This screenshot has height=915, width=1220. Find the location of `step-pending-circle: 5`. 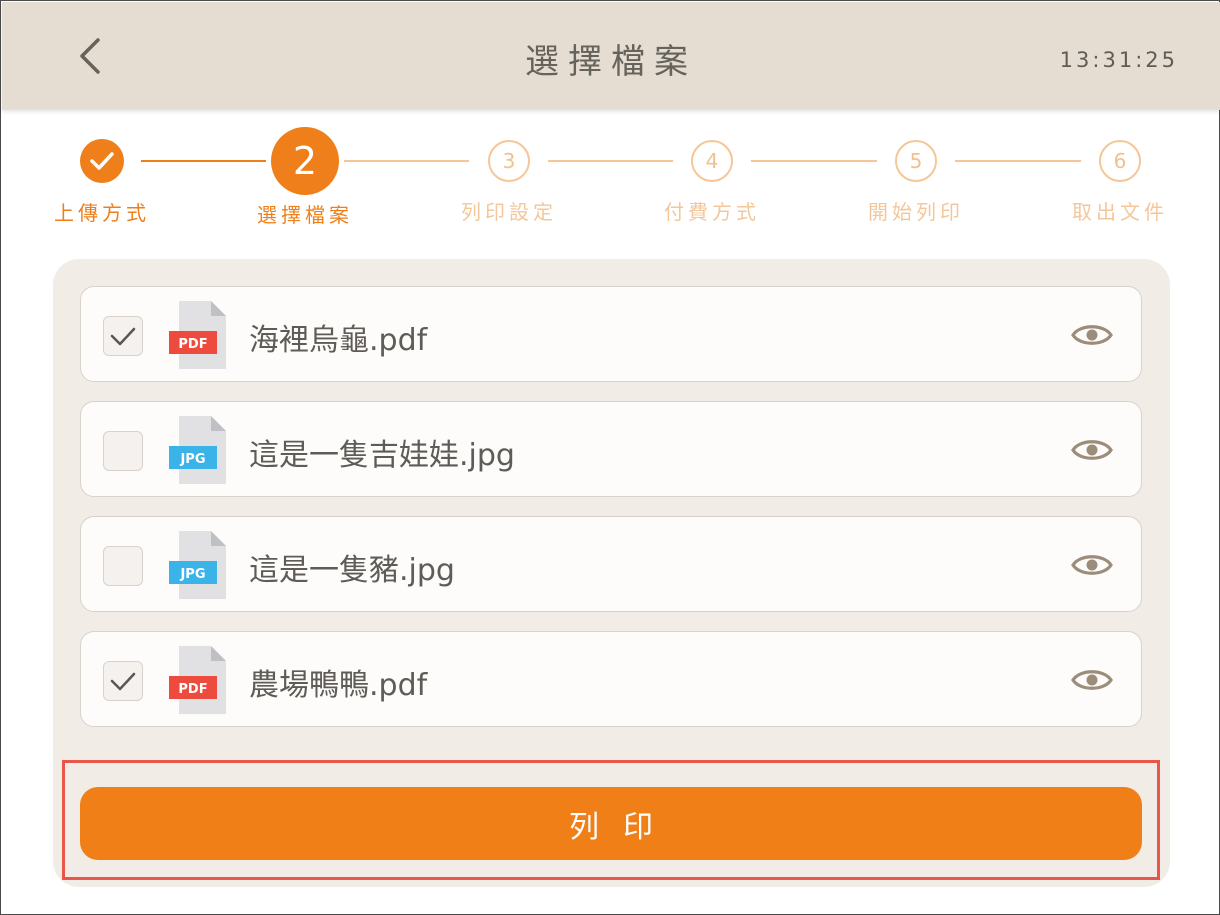

step-pending-circle: 5 is located at coordinates (916, 161).